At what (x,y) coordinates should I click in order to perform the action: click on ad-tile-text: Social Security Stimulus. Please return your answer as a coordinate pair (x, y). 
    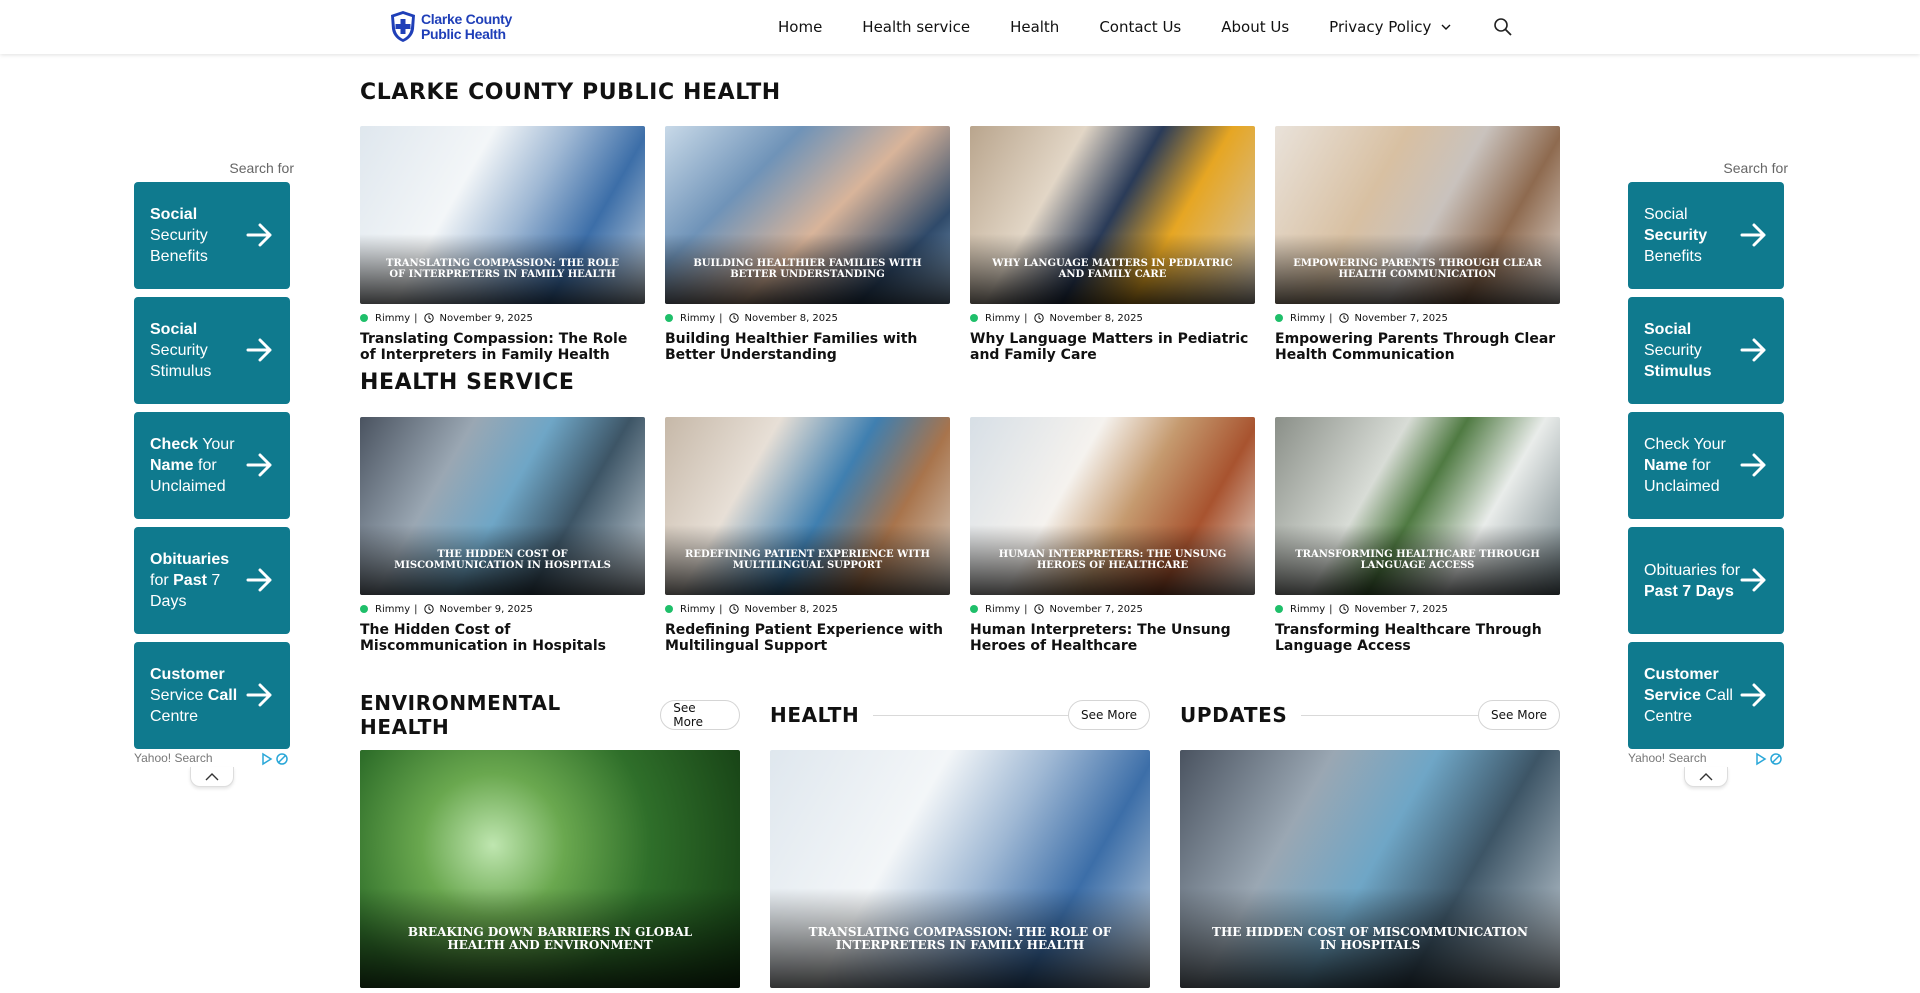
    Looking at the image, I should click on (181, 350).